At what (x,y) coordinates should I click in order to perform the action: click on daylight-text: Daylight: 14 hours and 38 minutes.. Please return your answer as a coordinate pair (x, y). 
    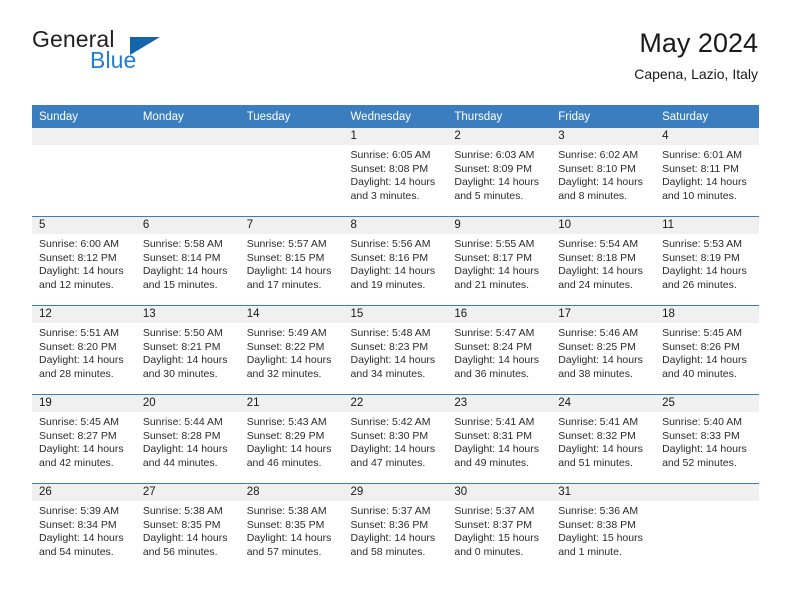
    Looking at the image, I should click on (600, 367).